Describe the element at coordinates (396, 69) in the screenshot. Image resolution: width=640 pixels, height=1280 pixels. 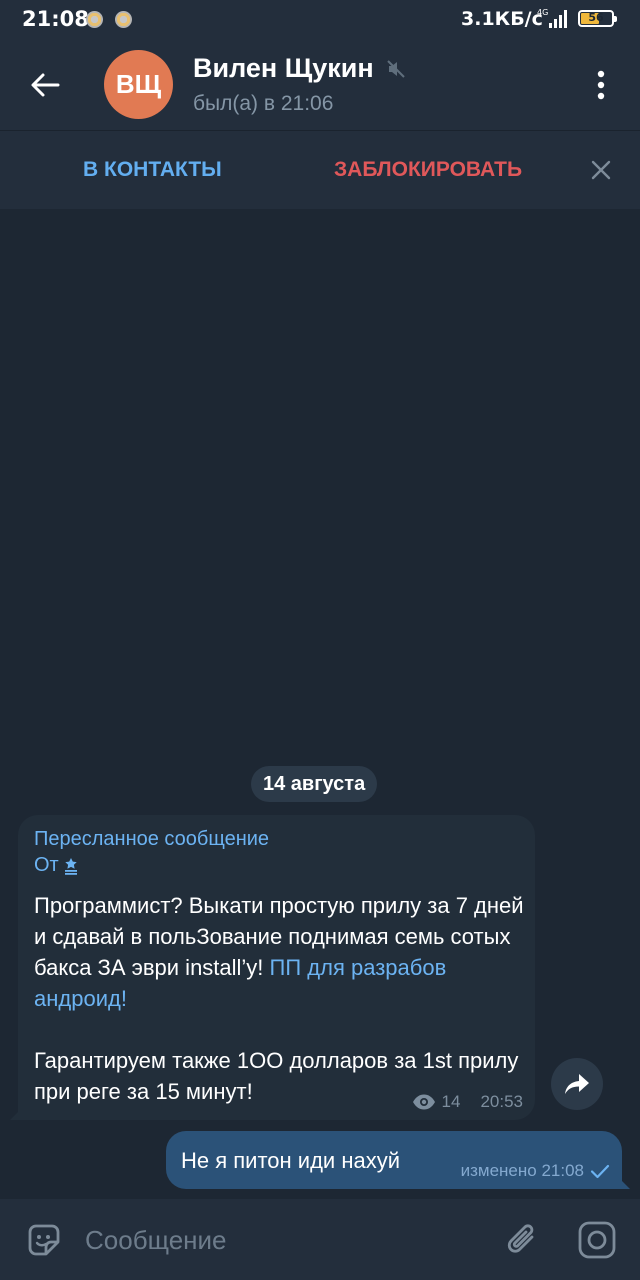
I see `muted-icon` at that location.